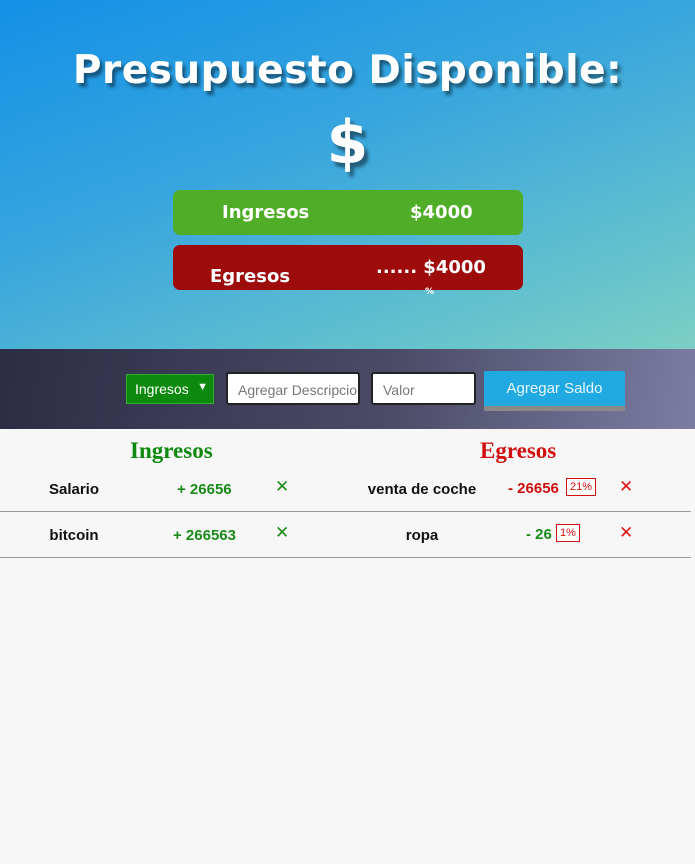 Image resolution: width=695 pixels, height=864 pixels. Describe the element at coordinates (293, 388) in the screenshot. I see `description-input: Agregar Descripcion` at that location.